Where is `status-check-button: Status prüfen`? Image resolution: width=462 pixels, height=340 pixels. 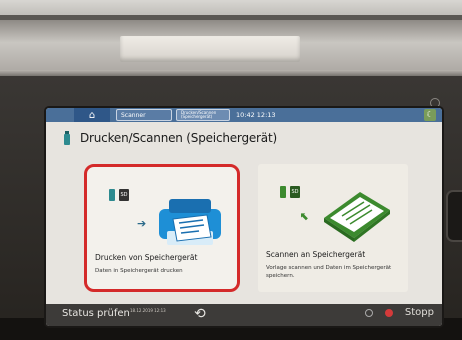
status-check-button: Status prüfen is located at coordinates (96, 313).